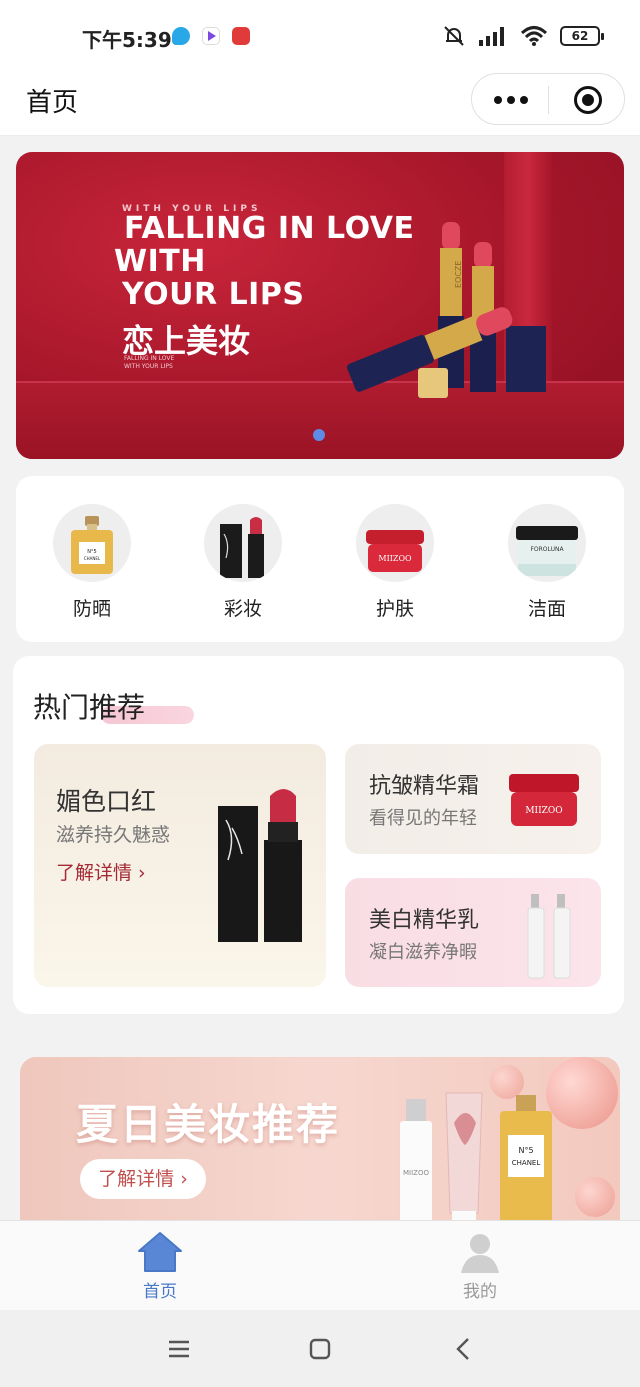  I want to click on tab-home: 首页, so click(160, 1266).